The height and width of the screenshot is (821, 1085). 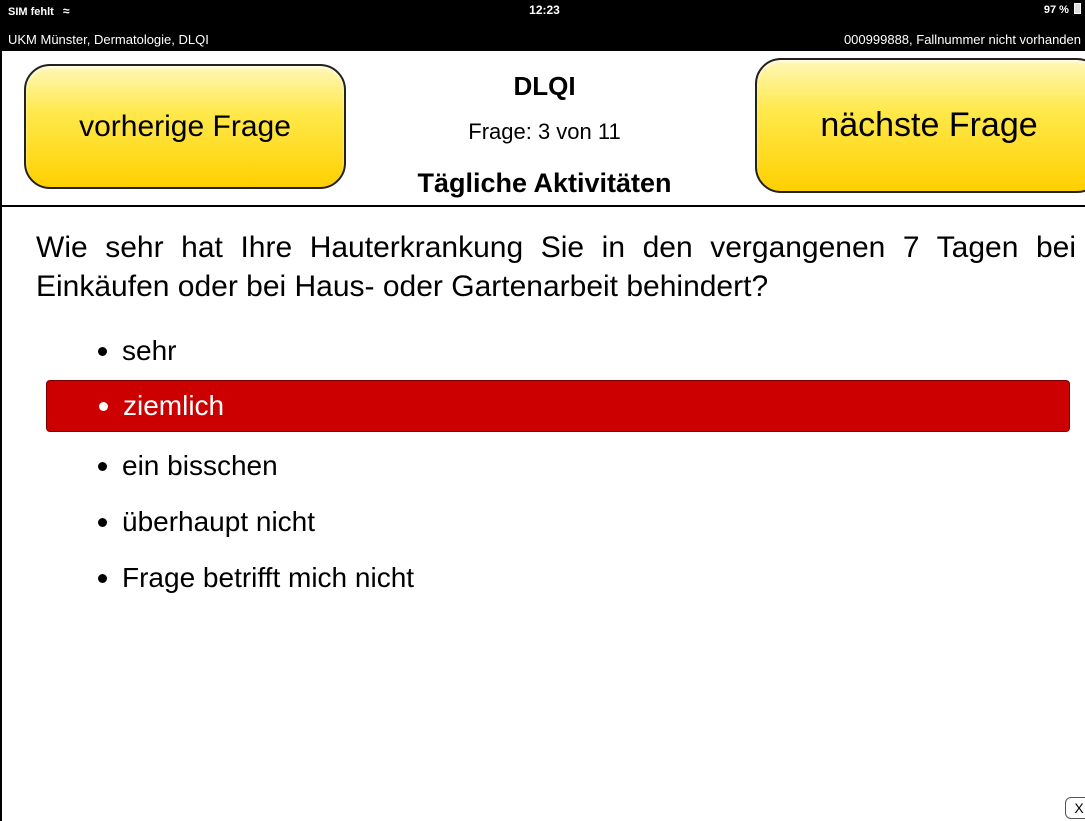 I want to click on answer-label: ziemlich, so click(x=174, y=405).